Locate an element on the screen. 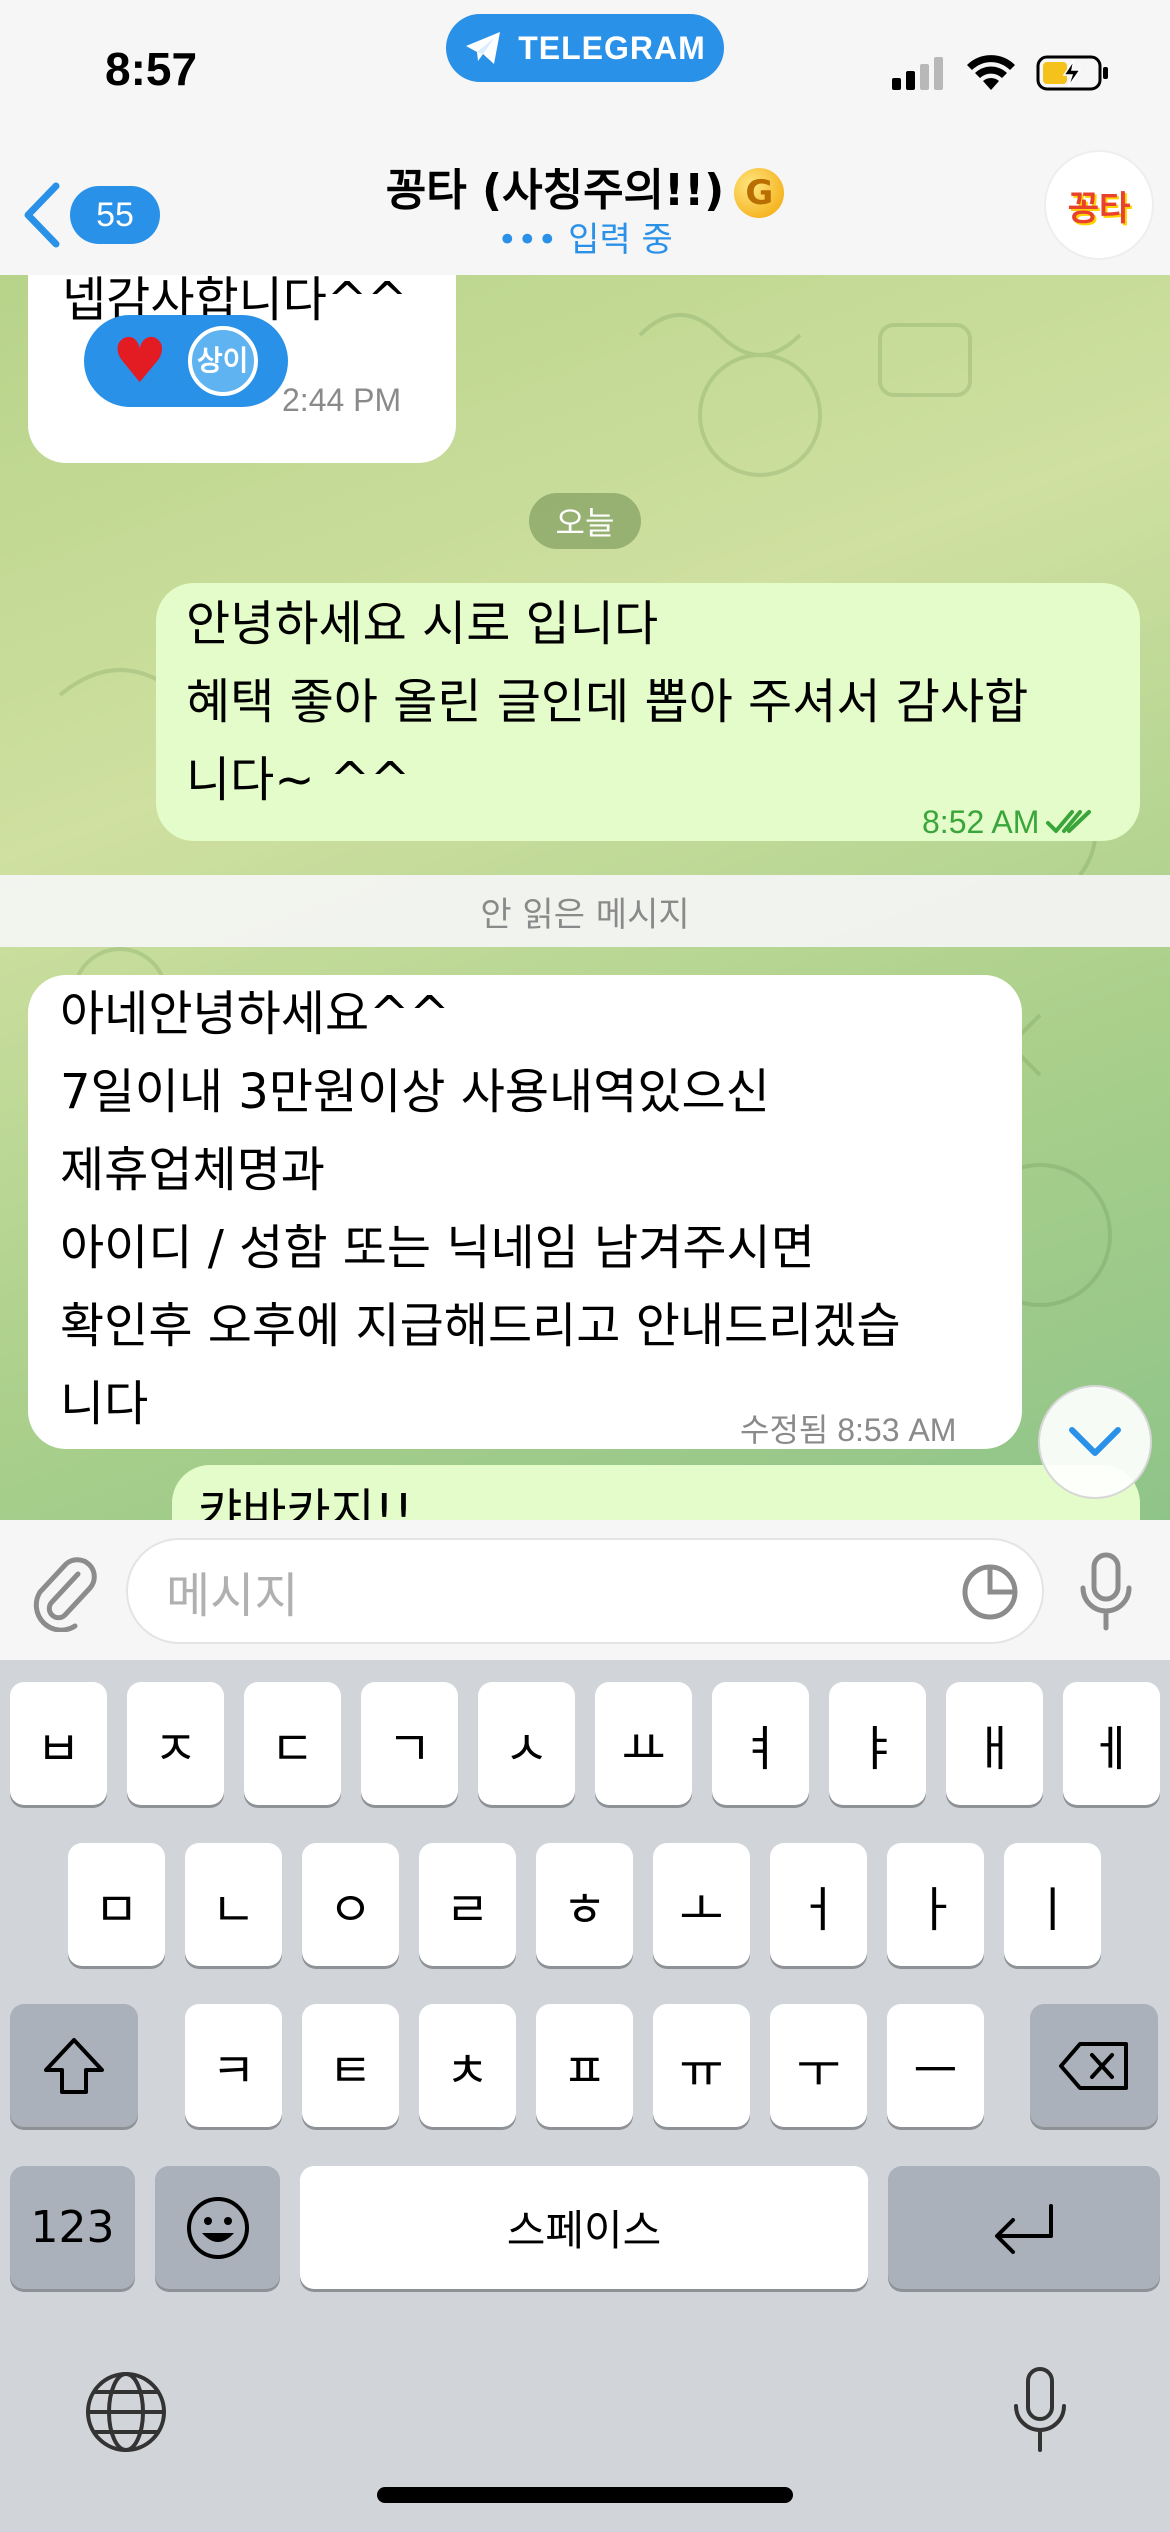 This screenshot has width=1170, height=2532. key: ㅔ is located at coordinates (1111, 1743).